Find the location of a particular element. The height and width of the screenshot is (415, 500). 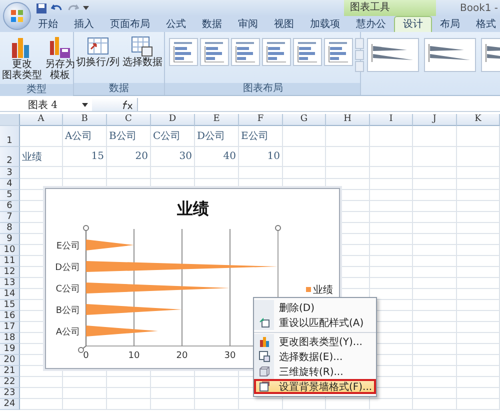

table-cell: C公司 is located at coordinates (173, 136).